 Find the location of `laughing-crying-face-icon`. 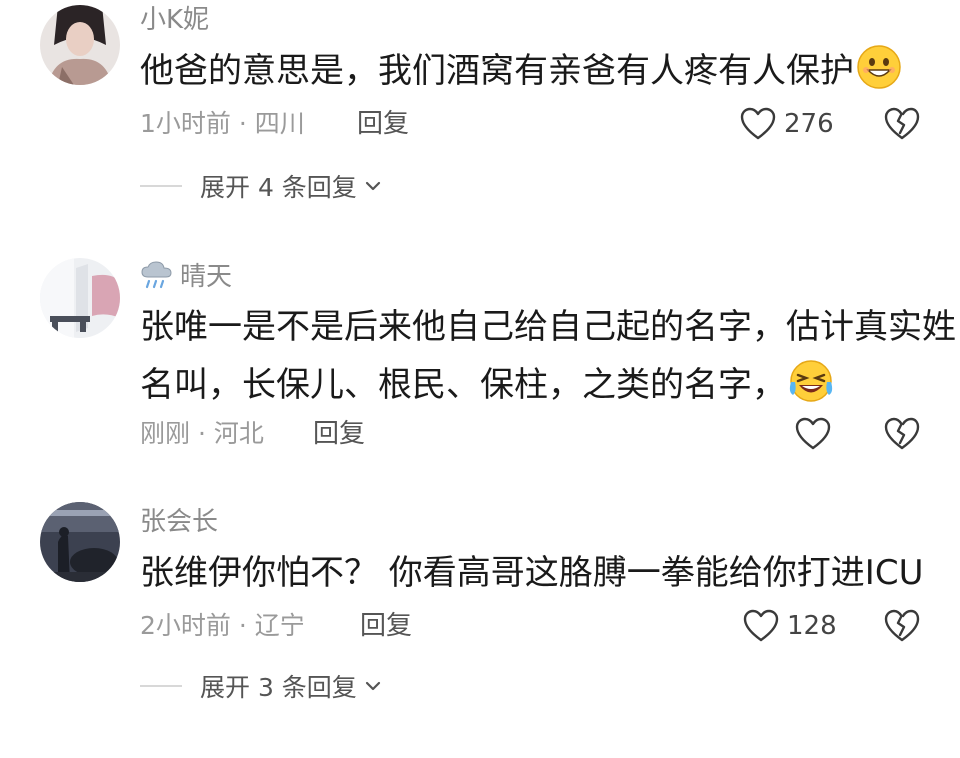

laughing-crying-face-icon is located at coordinates (811, 381).